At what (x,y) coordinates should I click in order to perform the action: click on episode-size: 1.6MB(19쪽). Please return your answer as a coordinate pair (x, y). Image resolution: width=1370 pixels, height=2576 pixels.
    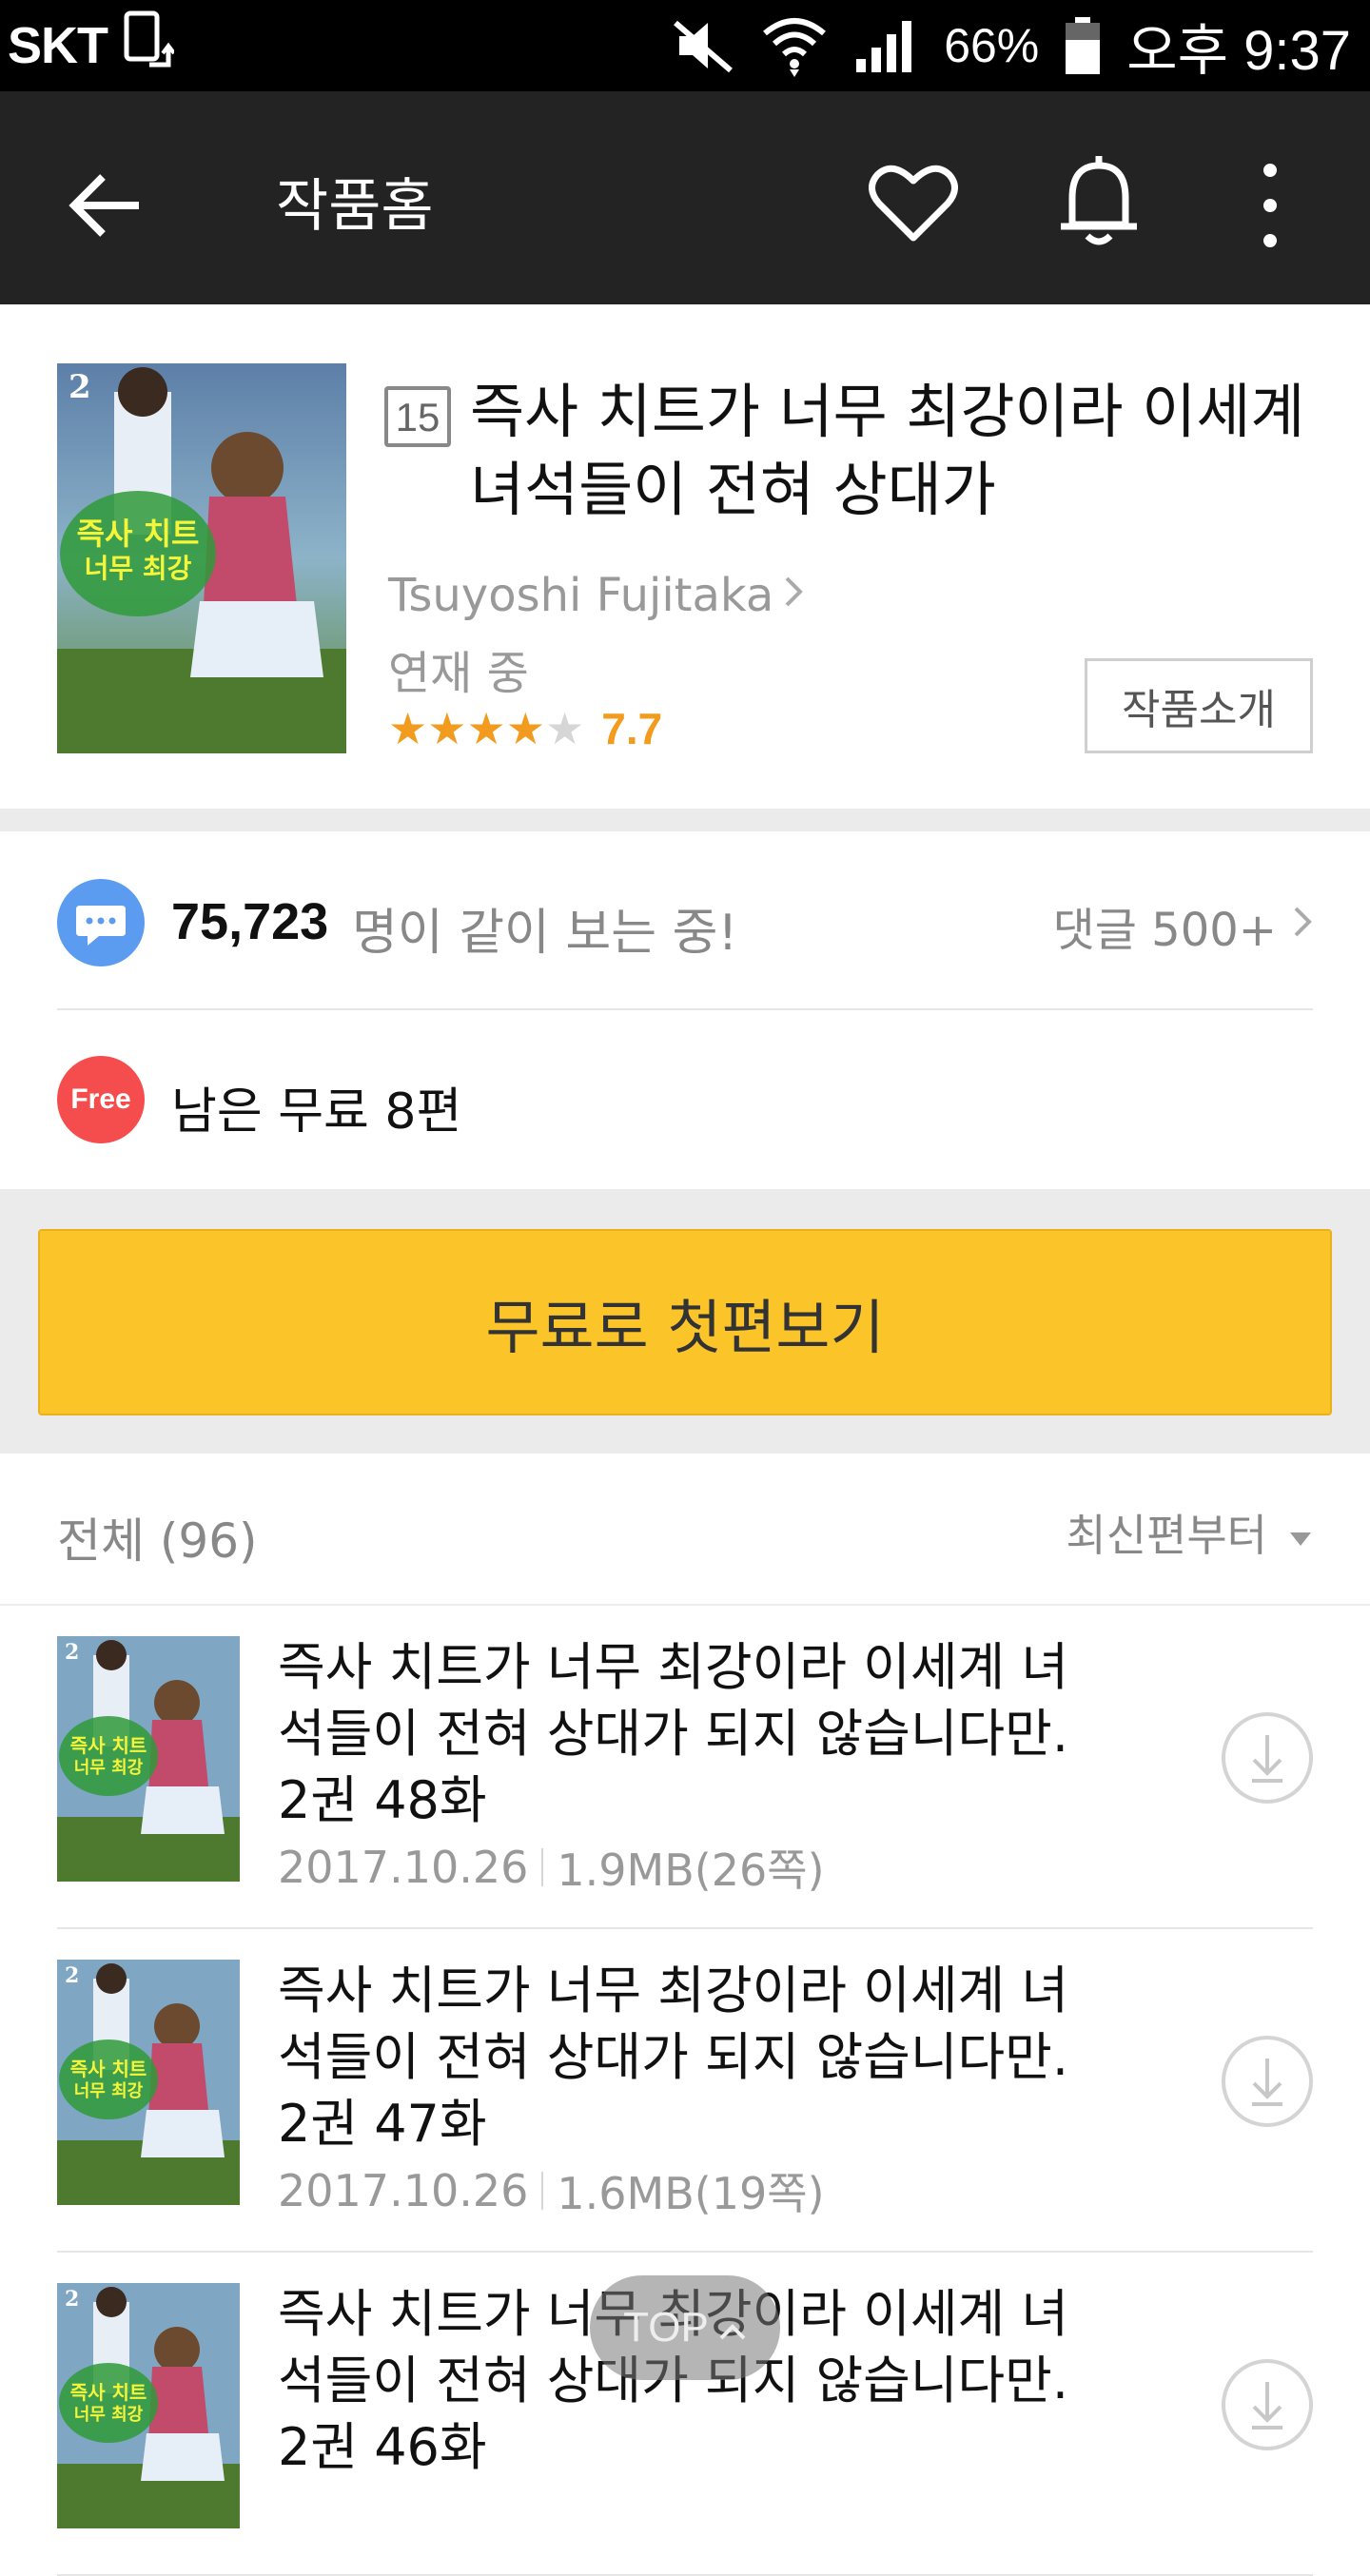
    Looking at the image, I should click on (691, 2194).